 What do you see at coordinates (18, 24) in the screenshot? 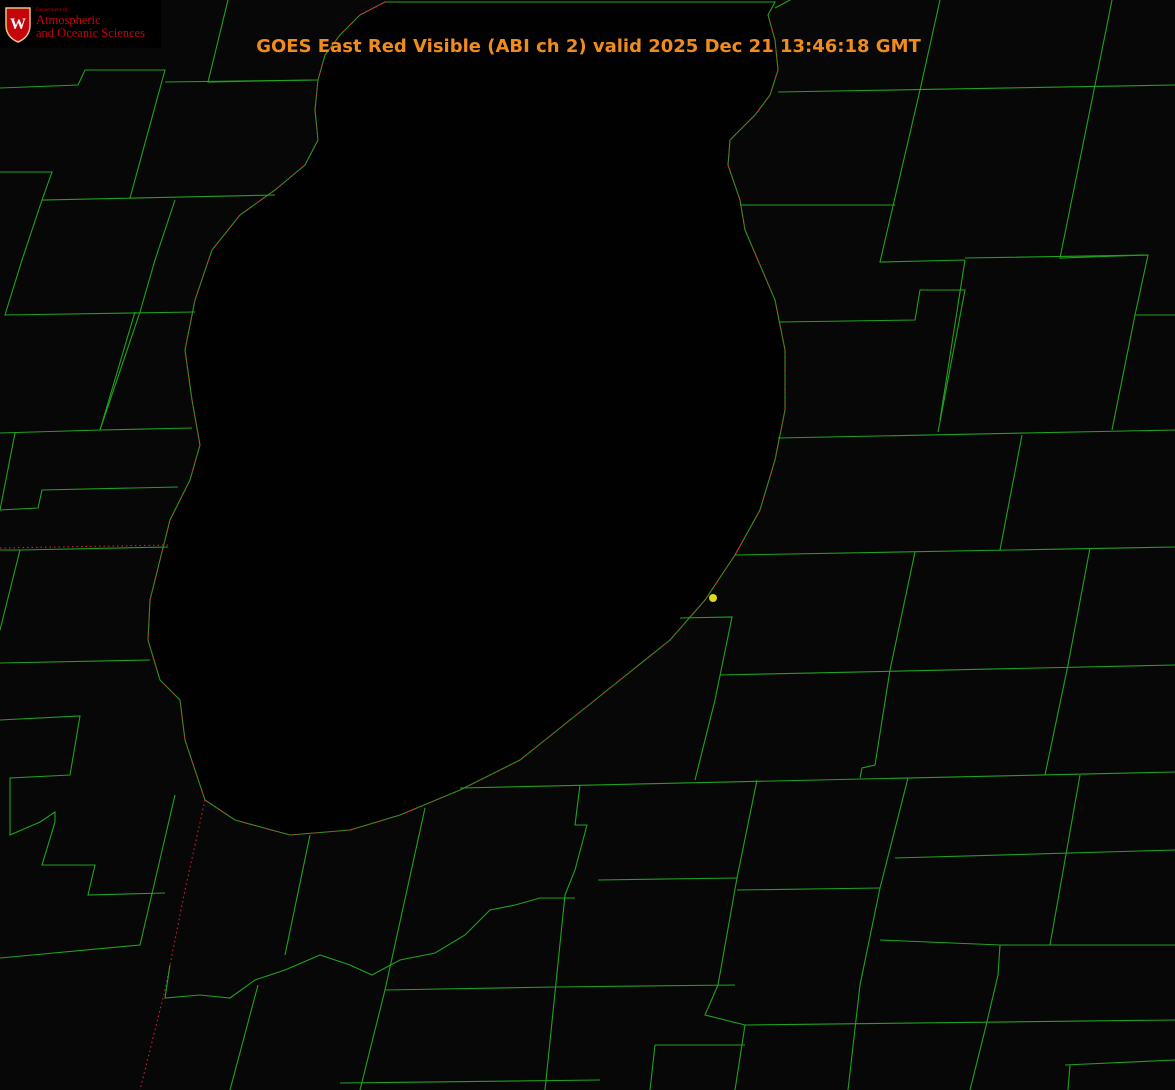
I see `crest-letter: W` at bounding box center [18, 24].